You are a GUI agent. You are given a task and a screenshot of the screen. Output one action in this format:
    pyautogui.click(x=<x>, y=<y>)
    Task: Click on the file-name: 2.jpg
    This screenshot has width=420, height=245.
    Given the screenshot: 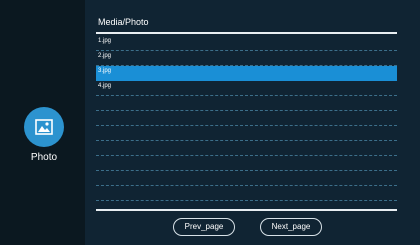 What is the action you would take?
    pyautogui.click(x=105, y=56)
    